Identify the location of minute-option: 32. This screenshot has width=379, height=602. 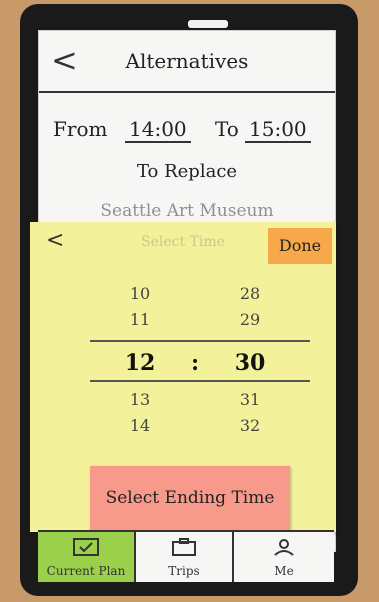
(250, 425).